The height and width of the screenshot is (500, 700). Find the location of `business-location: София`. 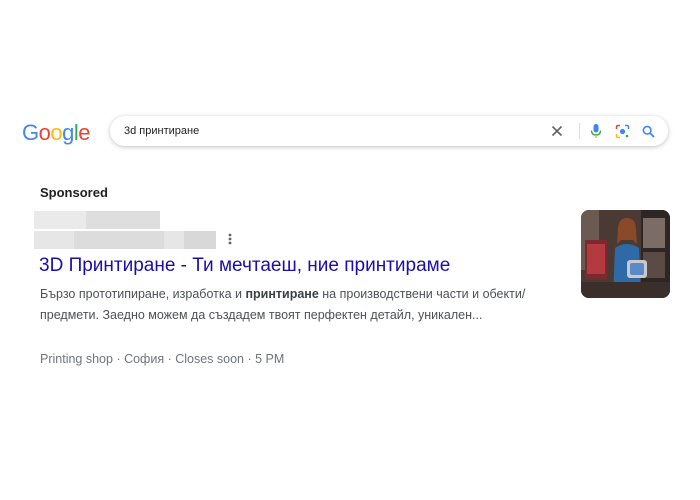

business-location: София is located at coordinates (144, 359).